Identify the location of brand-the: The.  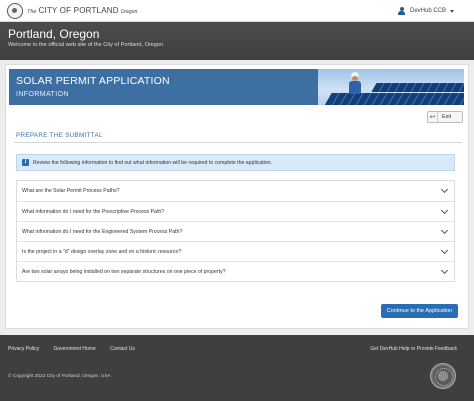
(32, 12).